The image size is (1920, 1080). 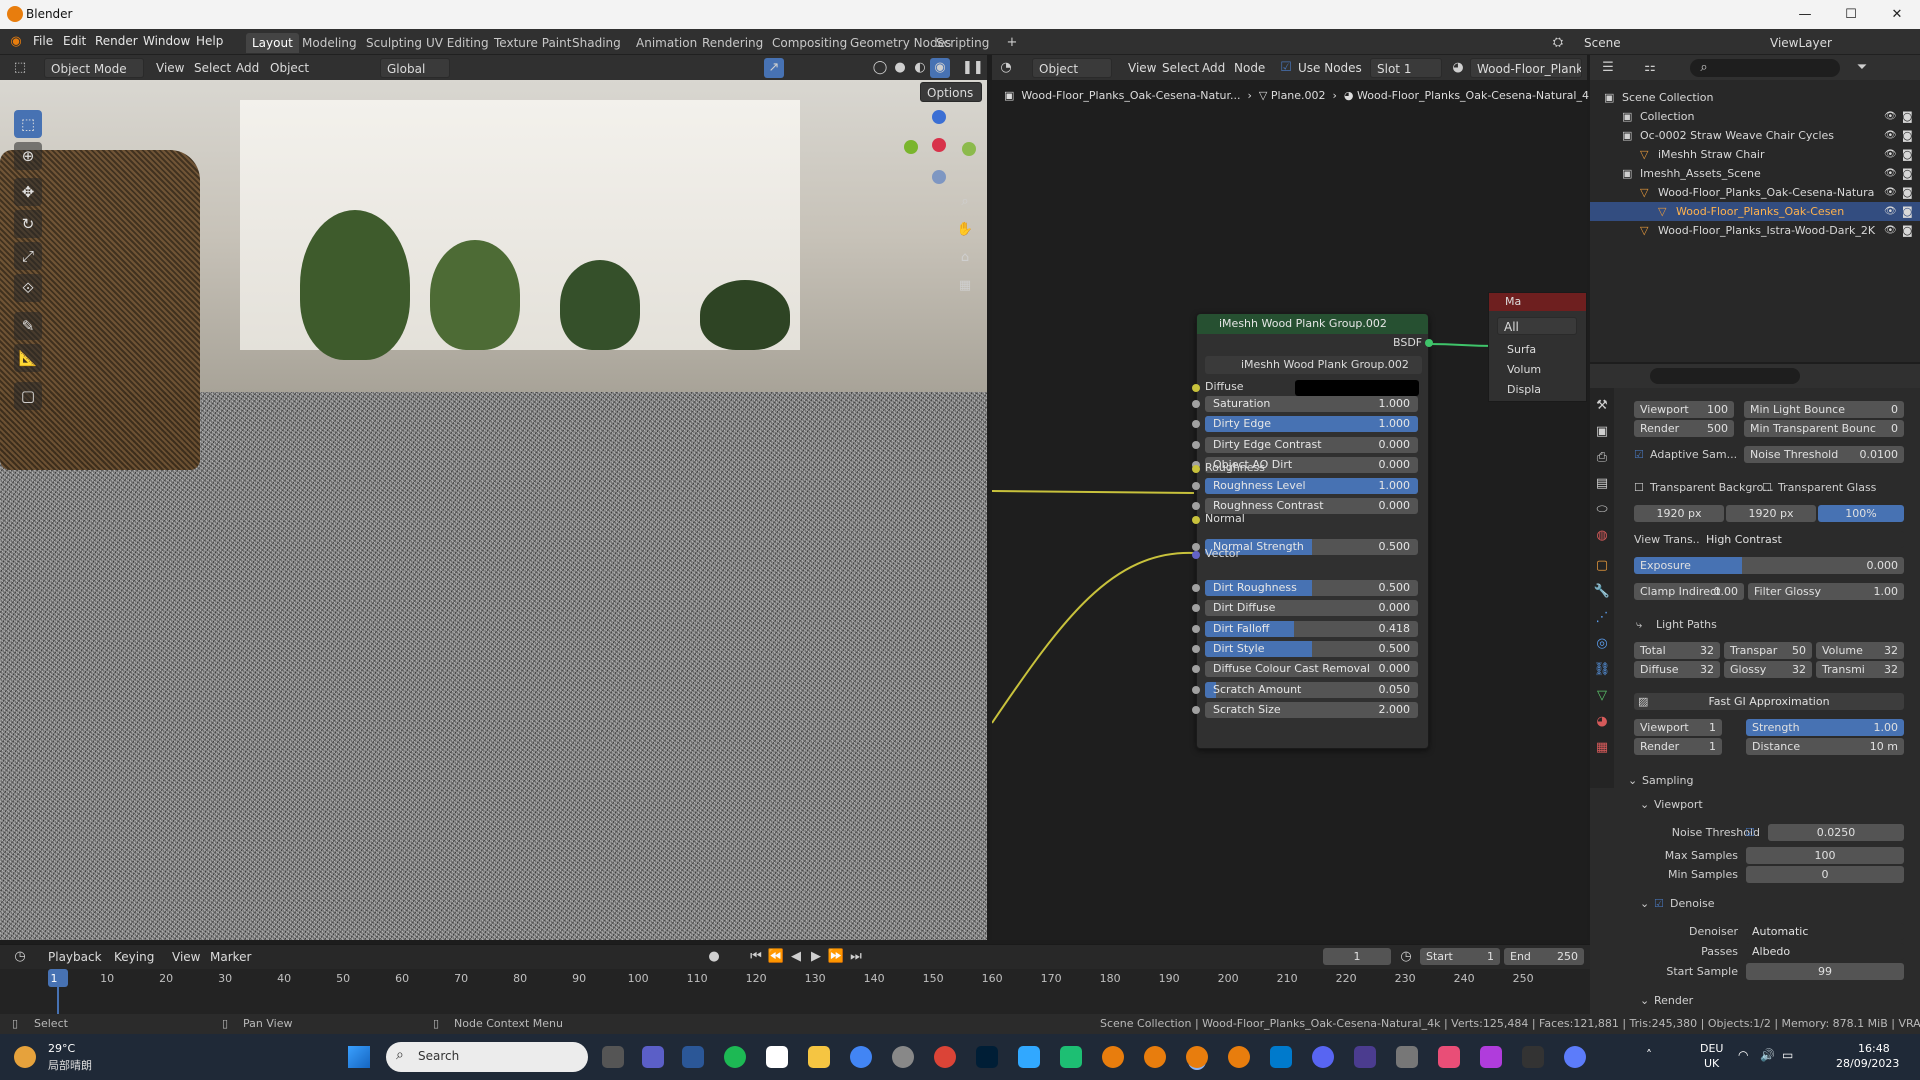 What do you see at coordinates (1860, 669) in the screenshot?
I see `transmission-bounces-field: Transmi 32` at bounding box center [1860, 669].